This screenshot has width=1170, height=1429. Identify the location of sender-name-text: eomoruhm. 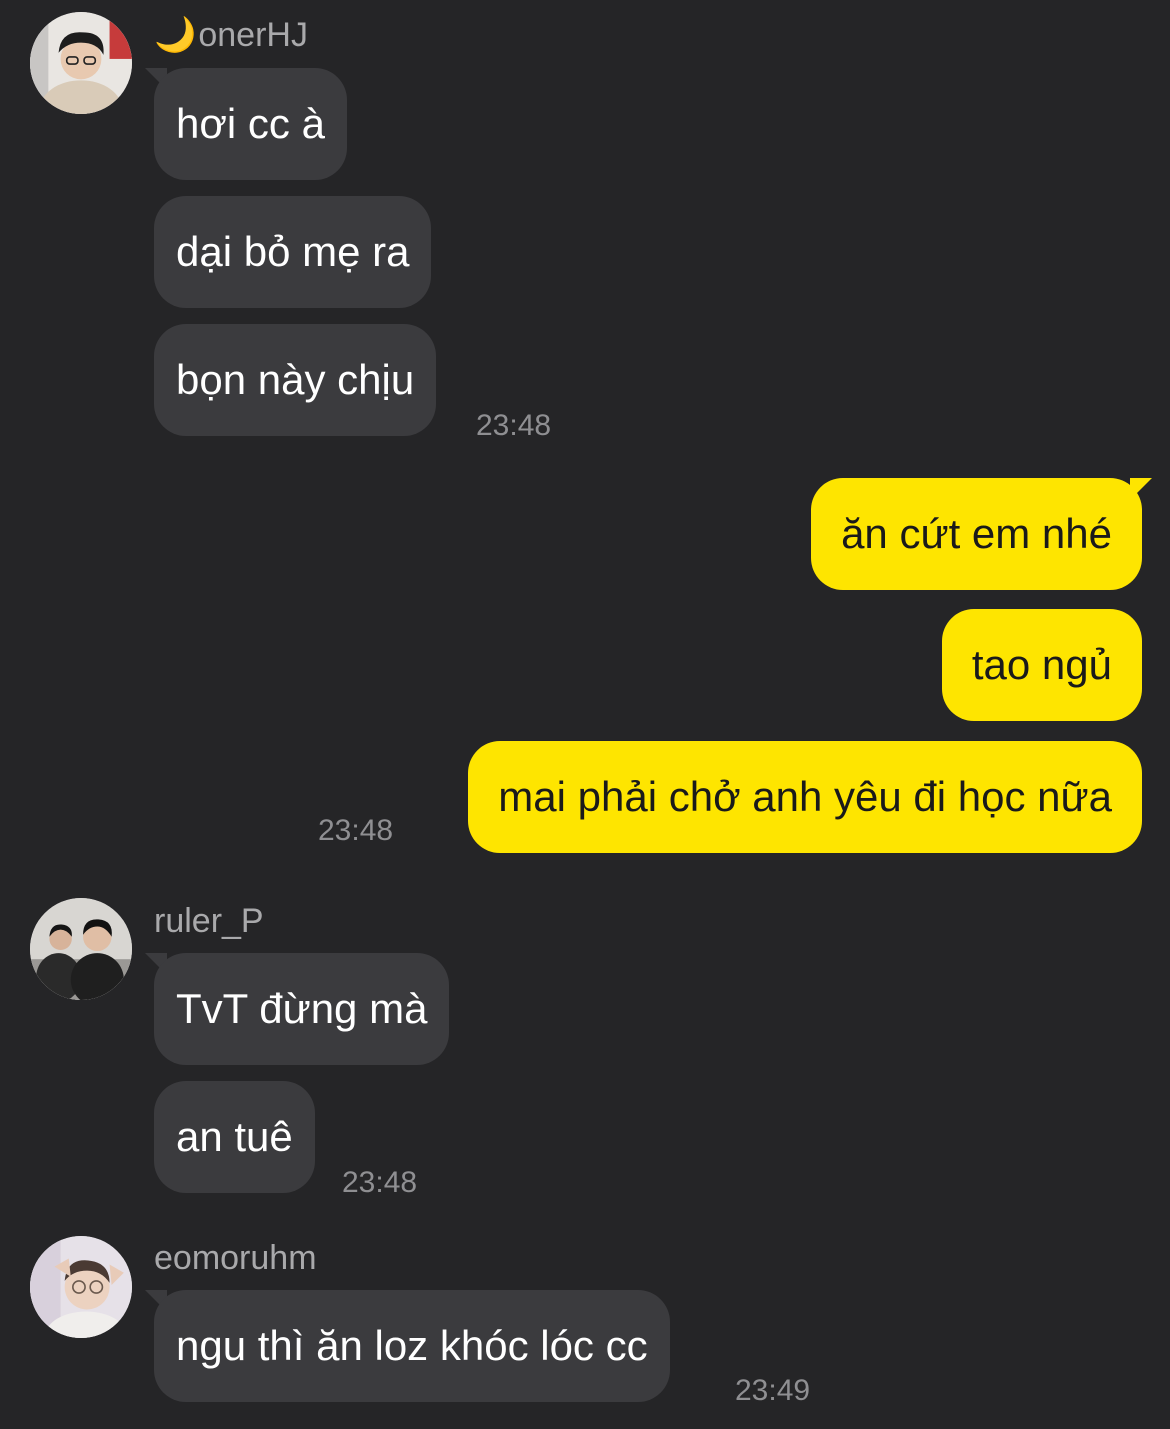
(235, 1258).